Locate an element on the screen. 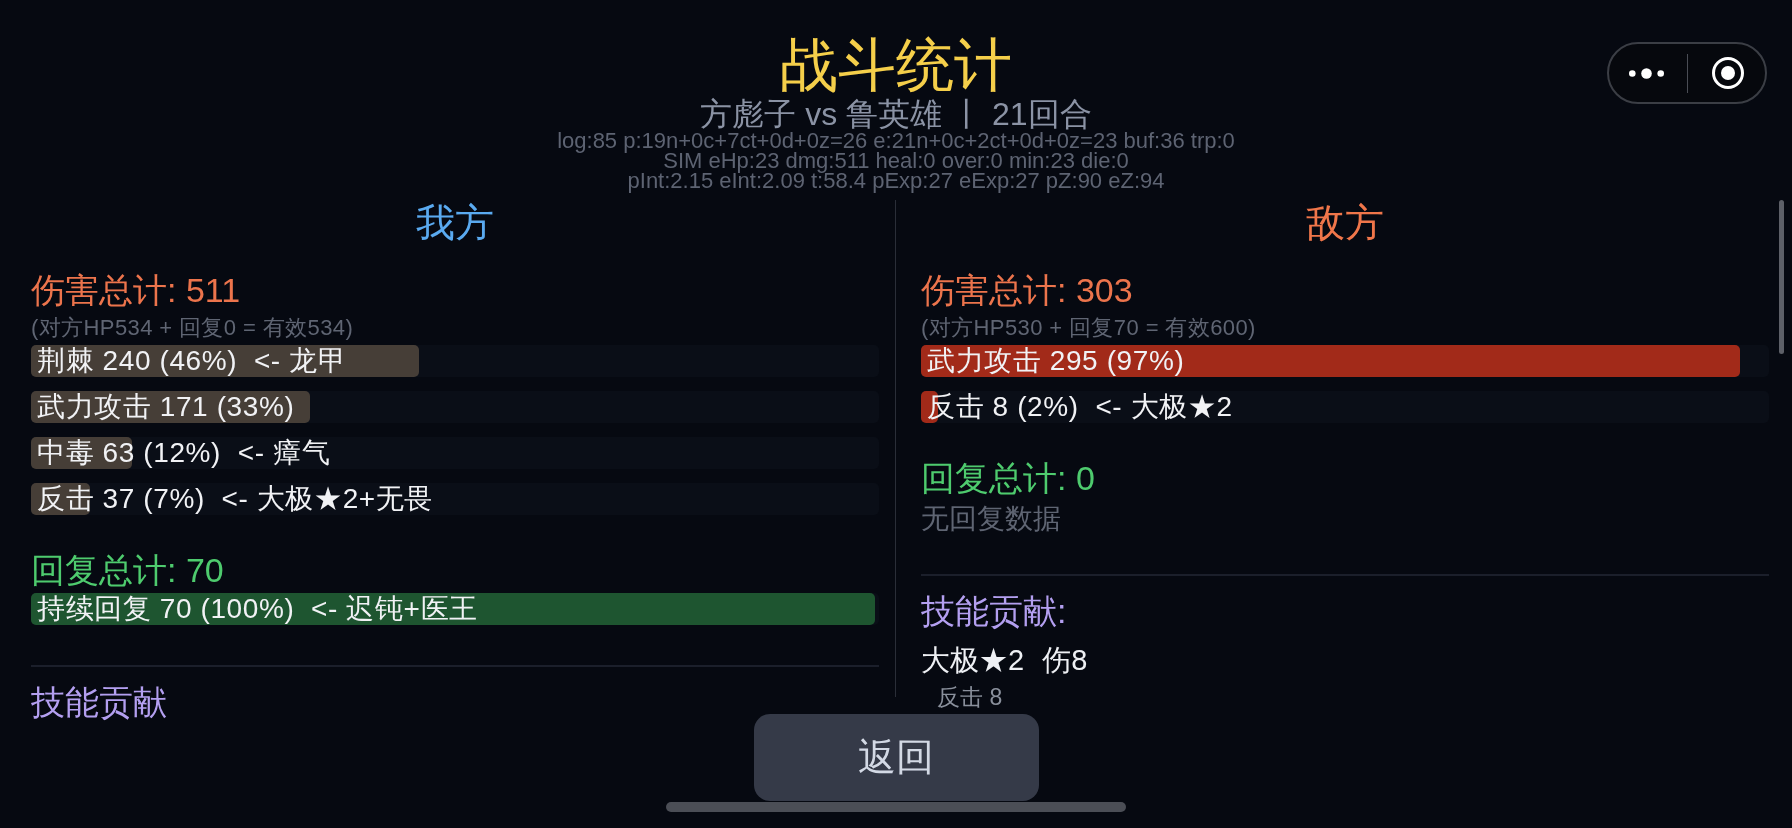  damage-total: 伤害总计: 303 is located at coordinates (1027, 290).